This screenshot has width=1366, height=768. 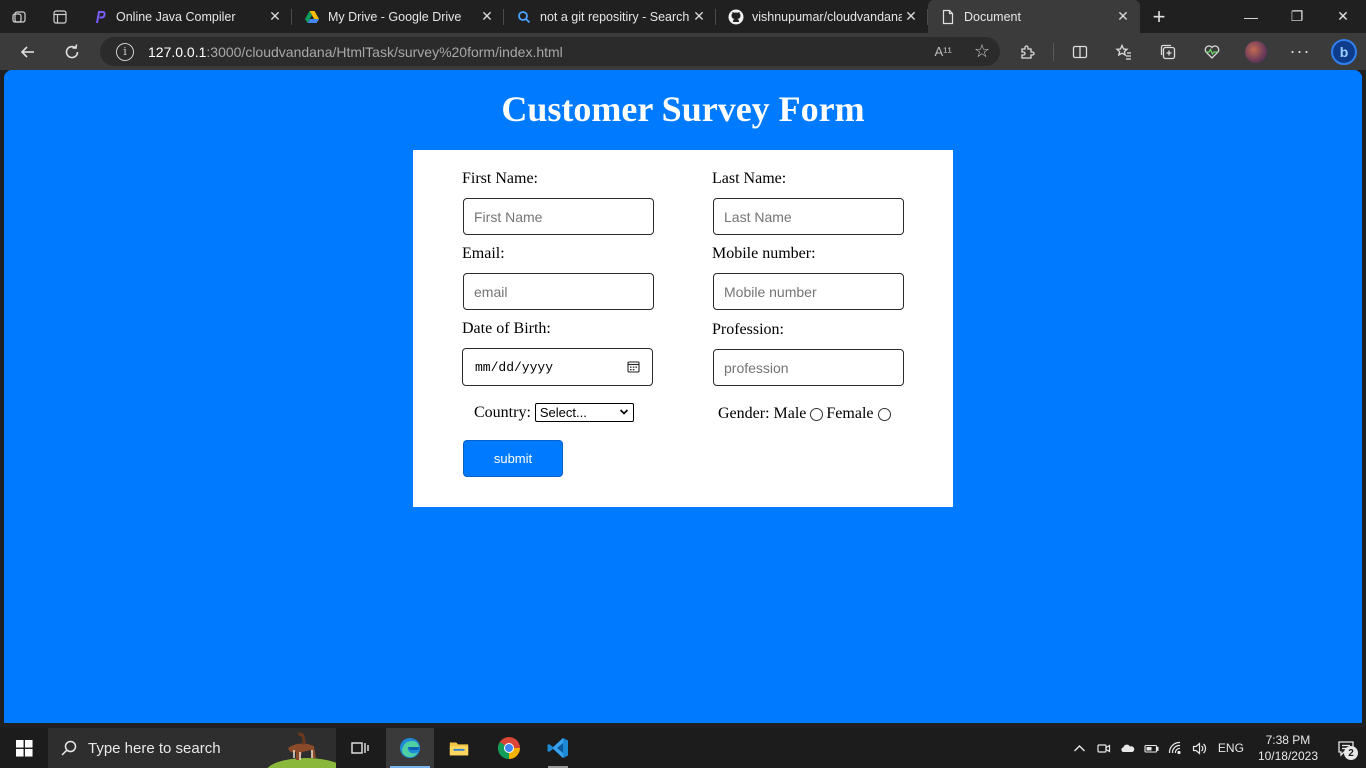 I want to click on chrome-icon, so click(x=509, y=748).